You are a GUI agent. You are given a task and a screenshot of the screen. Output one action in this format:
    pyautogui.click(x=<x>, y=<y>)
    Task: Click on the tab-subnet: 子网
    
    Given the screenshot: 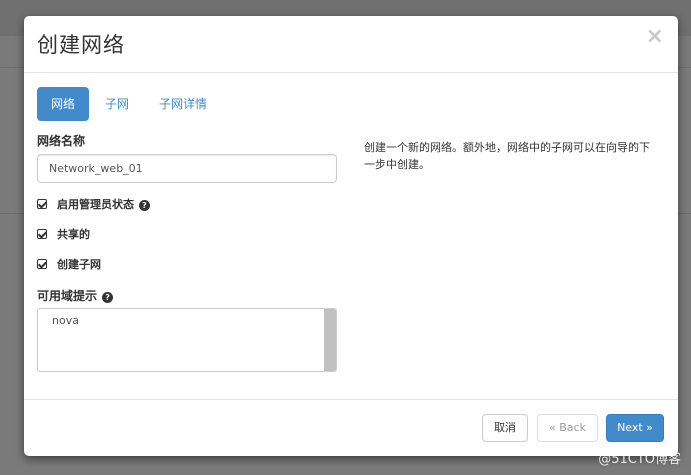 What is the action you would take?
    pyautogui.click(x=117, y=104)
    